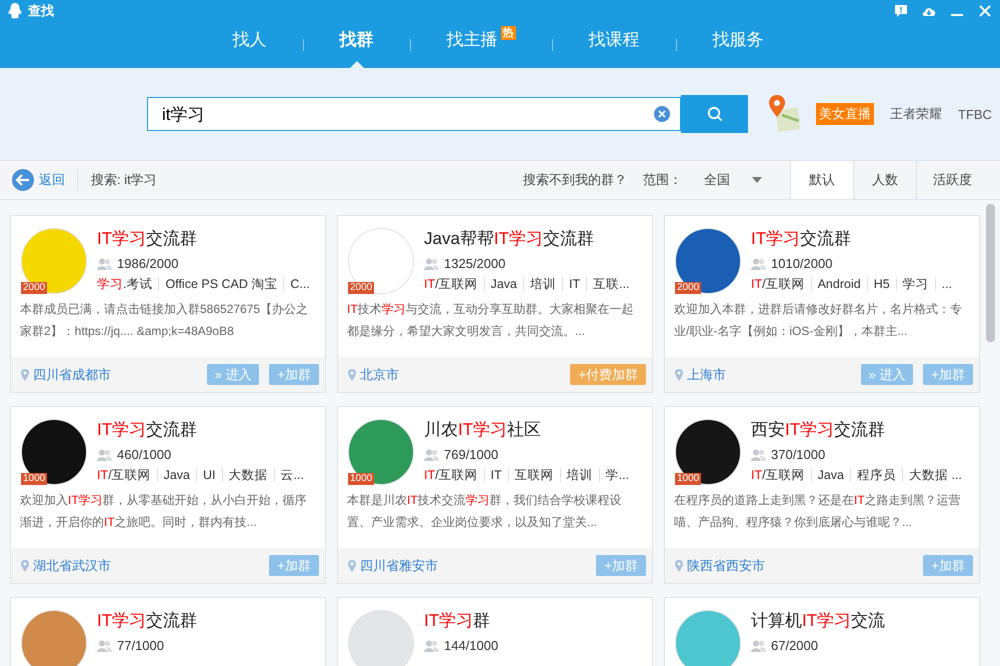 The width and height of the screenshot is (1000, 666). What do you see at coordinates (164, 320) in the screenshot?
I see `group-description: 本群成员已满，请点击链接加入群586527675【办公之家群2】：https://jq.... &amp;k=48A9oB8` at bounding box center [164, 320].